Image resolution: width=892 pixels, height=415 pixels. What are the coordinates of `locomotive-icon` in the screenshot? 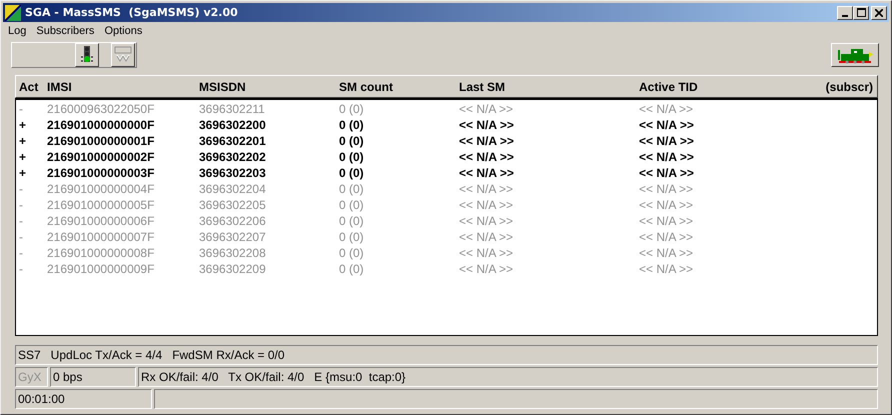 It's located at (855, 55).